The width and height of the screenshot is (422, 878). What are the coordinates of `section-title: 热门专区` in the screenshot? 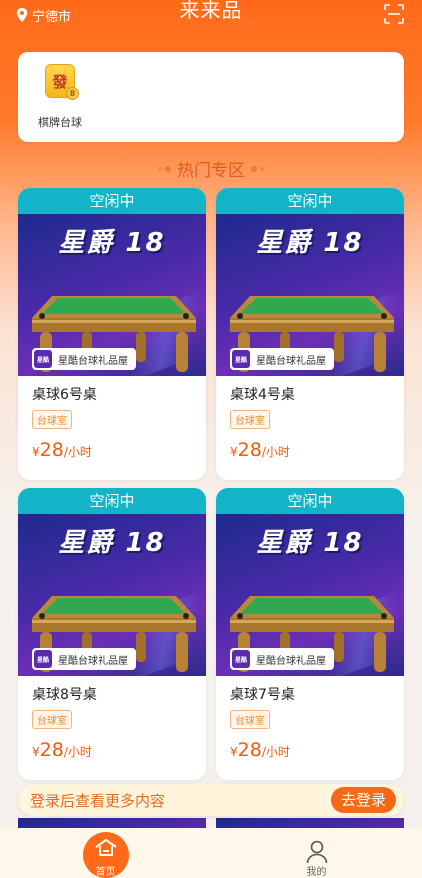 It's located at (211, 168).